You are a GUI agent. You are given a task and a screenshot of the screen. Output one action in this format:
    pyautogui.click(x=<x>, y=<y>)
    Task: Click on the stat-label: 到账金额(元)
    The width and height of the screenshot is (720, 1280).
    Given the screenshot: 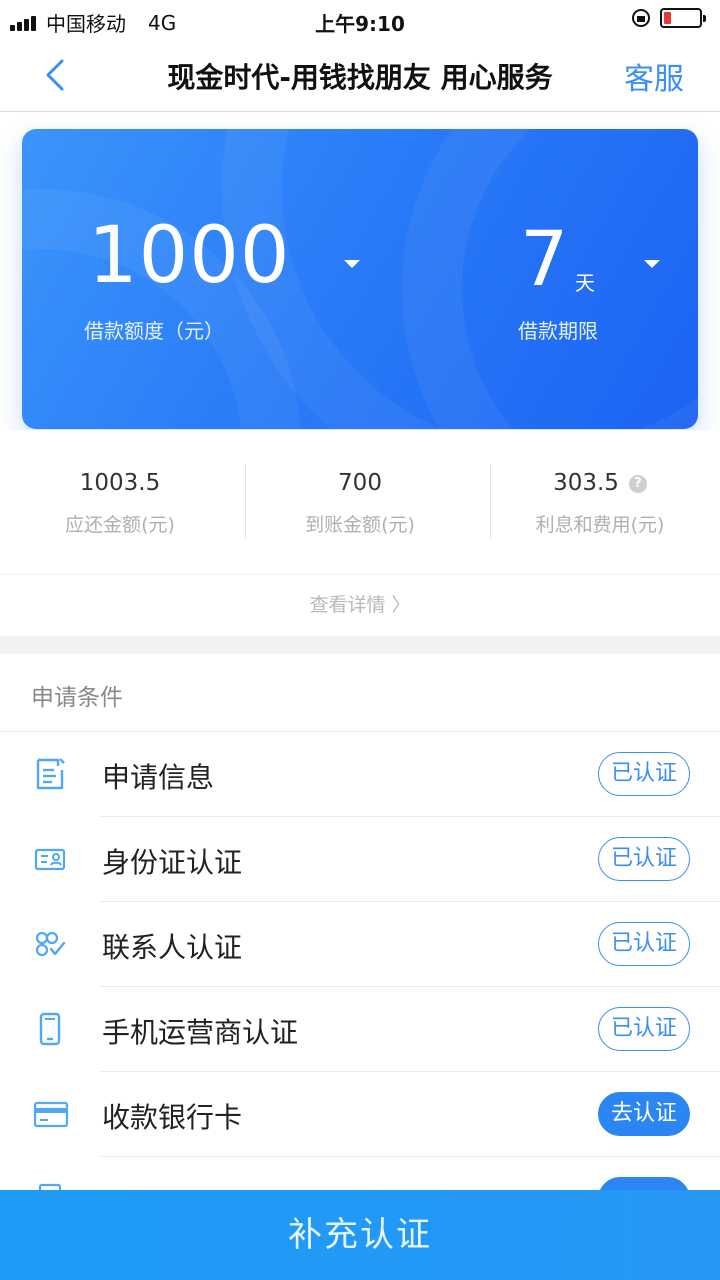 What is the action you would take?
    pyautogui.click(x=360, y=525)
    